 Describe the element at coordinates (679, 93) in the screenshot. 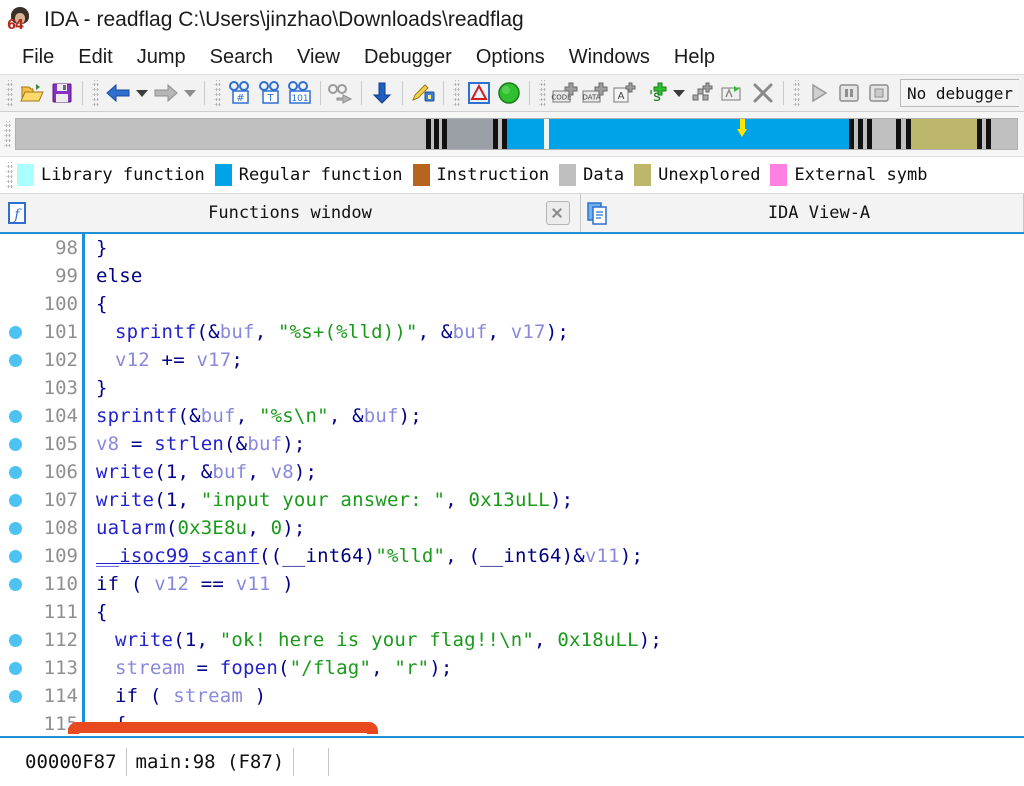

I see `make-string-dropdown-icon` at that location.